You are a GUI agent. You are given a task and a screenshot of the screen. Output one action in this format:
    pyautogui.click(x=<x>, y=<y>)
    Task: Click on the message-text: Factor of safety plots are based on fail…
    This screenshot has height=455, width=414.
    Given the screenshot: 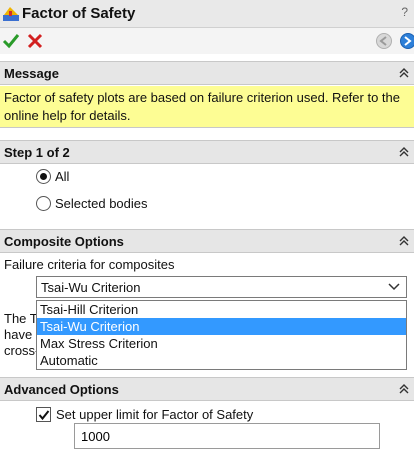 What is the action you would take?
    pyautogui.click(x=207, y=107)
    